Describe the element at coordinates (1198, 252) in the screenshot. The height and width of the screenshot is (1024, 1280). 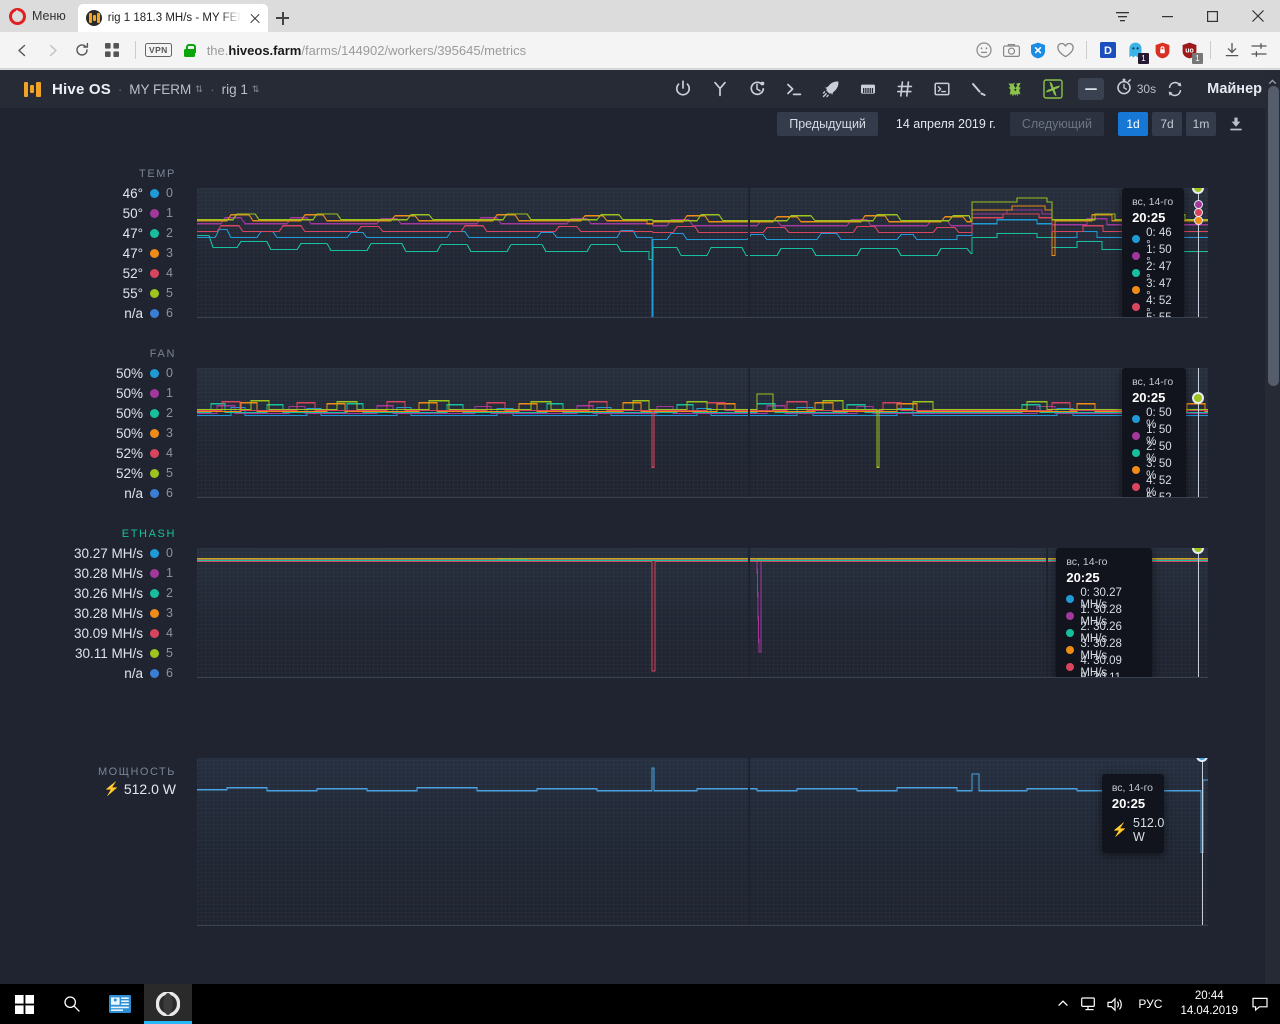
I see `temp-crosshair` at that location.